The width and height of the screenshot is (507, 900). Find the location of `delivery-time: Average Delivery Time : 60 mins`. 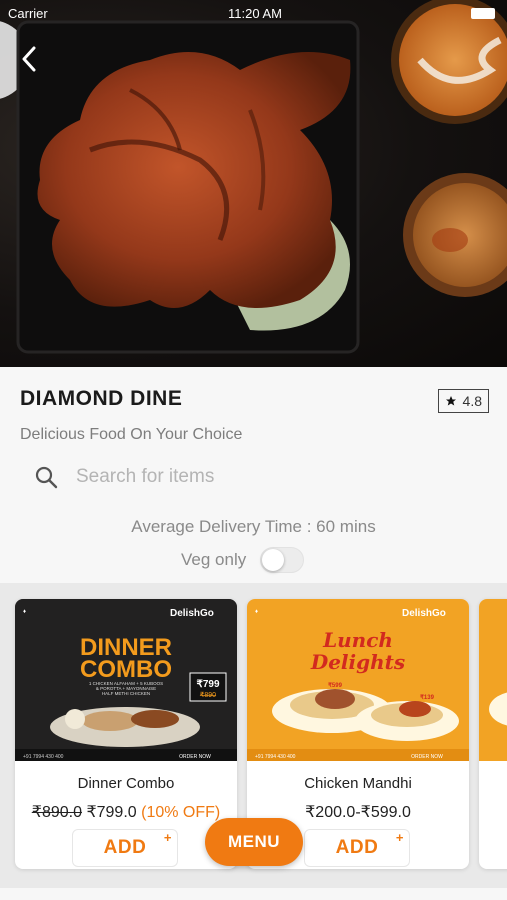

delivery-time: Average Delivery Time : 60 mins is located at coordinates (253, 526).